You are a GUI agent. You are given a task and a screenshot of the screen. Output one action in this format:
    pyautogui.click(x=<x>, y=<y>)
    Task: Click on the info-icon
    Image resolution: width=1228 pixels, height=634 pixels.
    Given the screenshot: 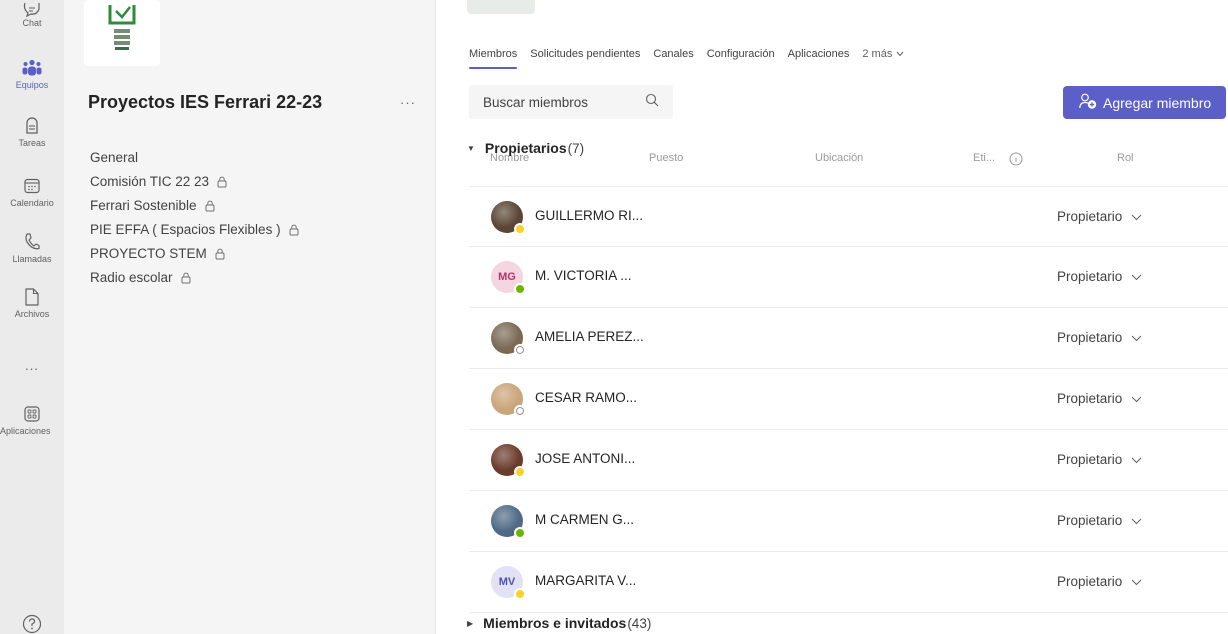 What is the action you would take?
    pyautogui.click(x=1016, y=159)
    